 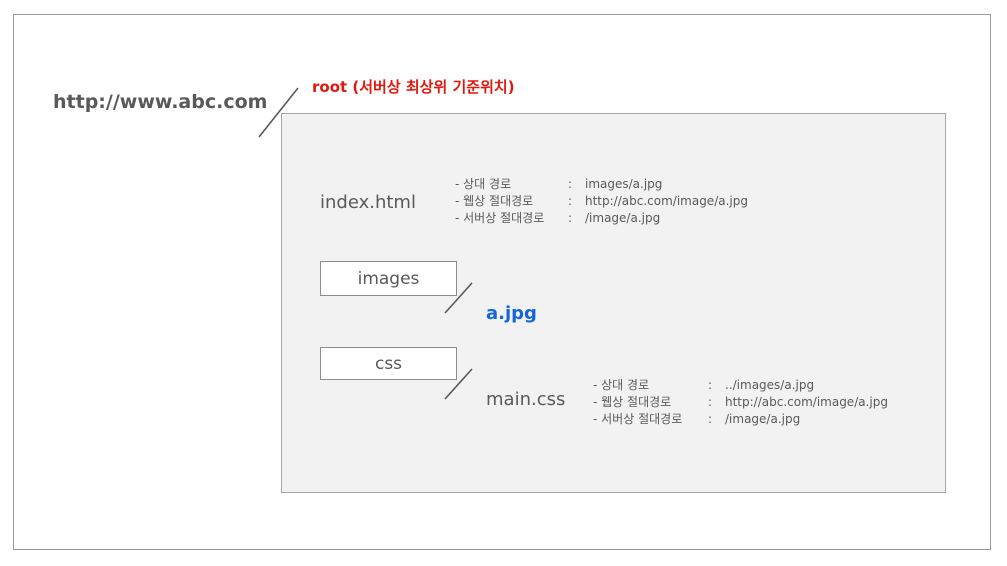 I want to click on image-file-name: a.jpg, so click(x=511, y=313).